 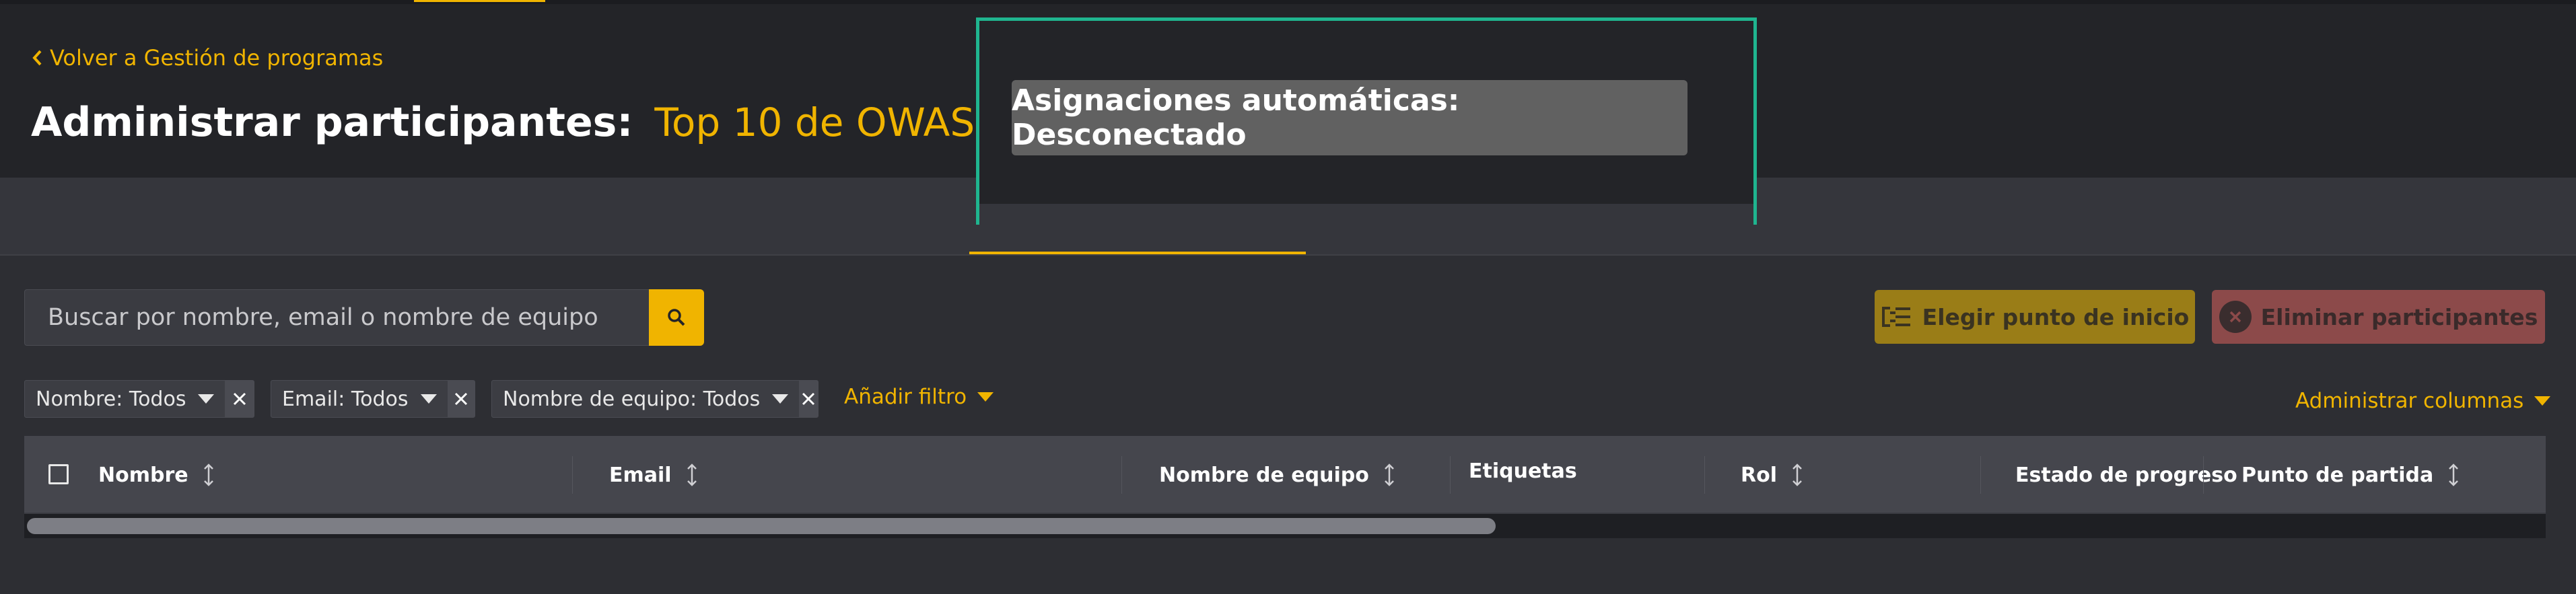 I want to click on column-header-email: Email, so click(x=653, y=475).